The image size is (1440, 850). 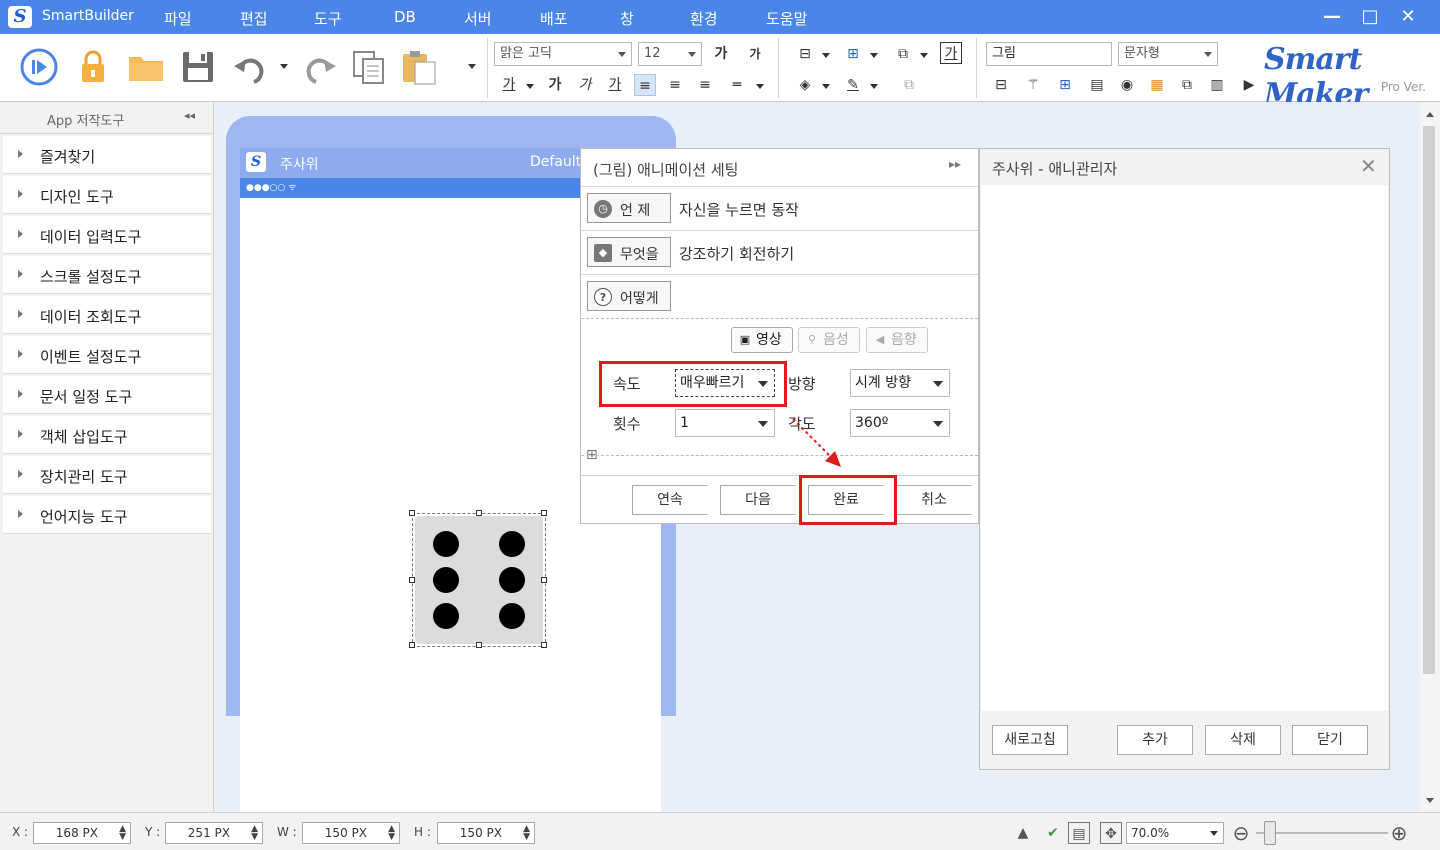 What do you see at coordinates (1430, 114) in the screenshot?
I see `scroll-up-icon` at bounding box center [1430, 114].